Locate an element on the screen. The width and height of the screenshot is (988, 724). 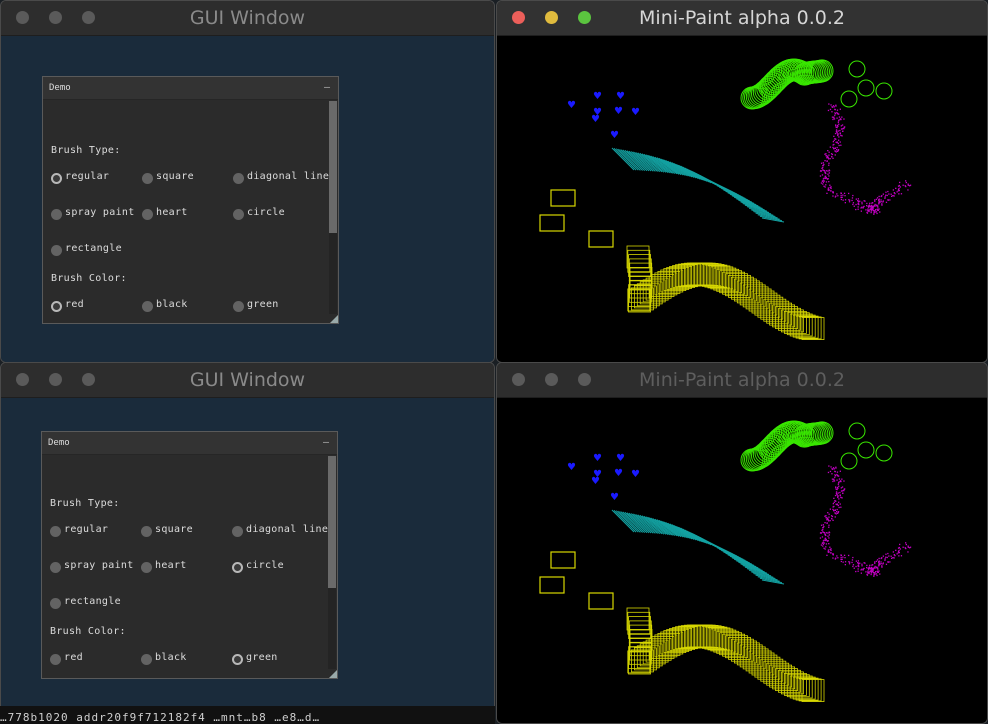
brush-color-label: Brush Color: is located at coordinates (88, 631).